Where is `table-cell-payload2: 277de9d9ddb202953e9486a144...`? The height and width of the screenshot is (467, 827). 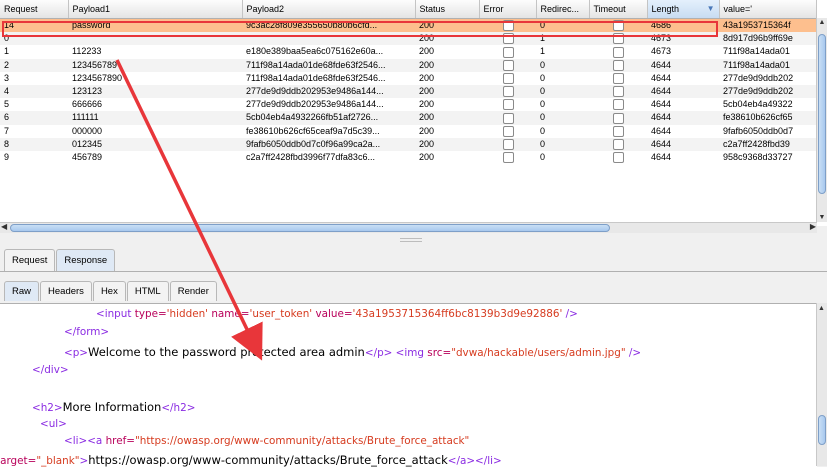 table-cell-payload2: 277de9d9ddb202953e9486a144... is located at coordinates (315, 104).